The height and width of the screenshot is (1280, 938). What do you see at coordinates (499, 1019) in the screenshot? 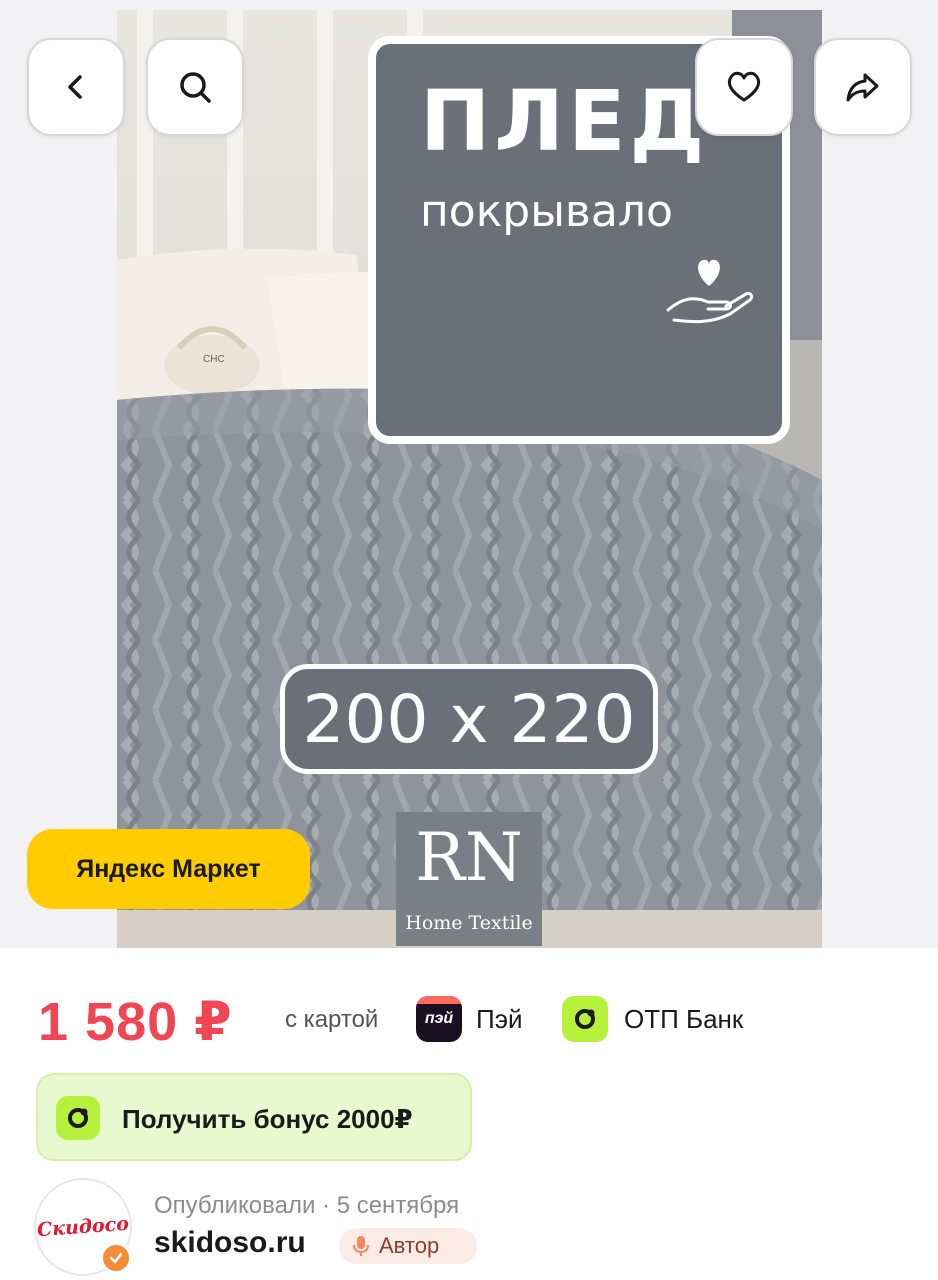
I see `pay-label: Пэй` at bounding box center [499, 1019].